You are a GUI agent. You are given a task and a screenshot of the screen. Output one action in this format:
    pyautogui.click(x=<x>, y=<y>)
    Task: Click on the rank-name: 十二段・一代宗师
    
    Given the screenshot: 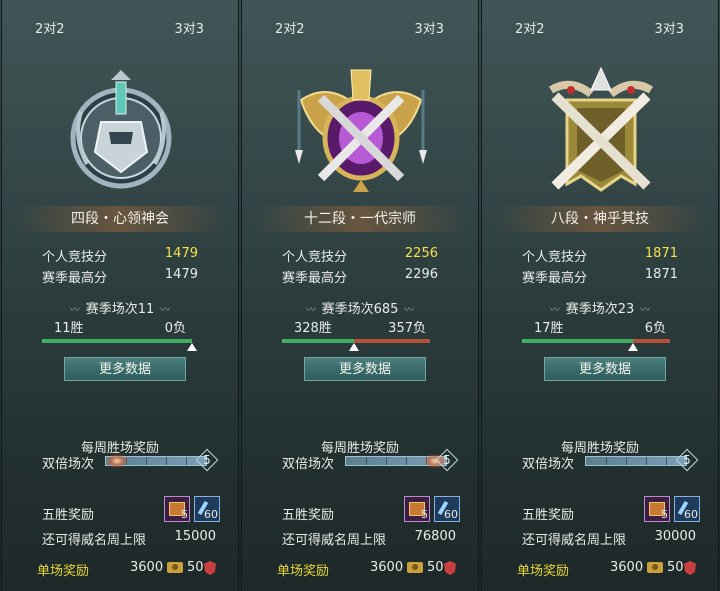 What is the action you would take?
    pyautogui.click(x=360, y=219)
    